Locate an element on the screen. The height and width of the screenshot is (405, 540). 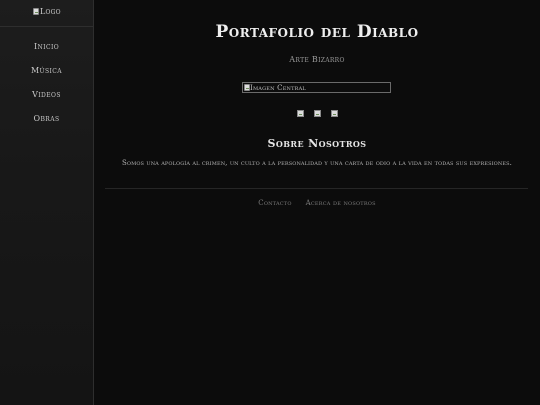
page-title: Portafolio del Diablo is located at coordinates (317, 32).